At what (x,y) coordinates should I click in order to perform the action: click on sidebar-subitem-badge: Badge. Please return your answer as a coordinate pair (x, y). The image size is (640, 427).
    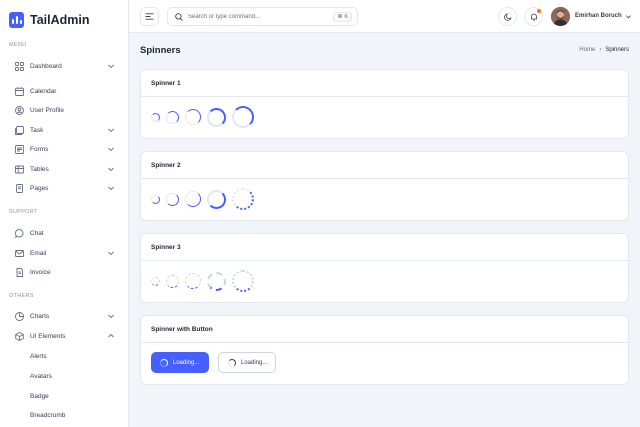
    Looking at the image, I should click on (39, 396).